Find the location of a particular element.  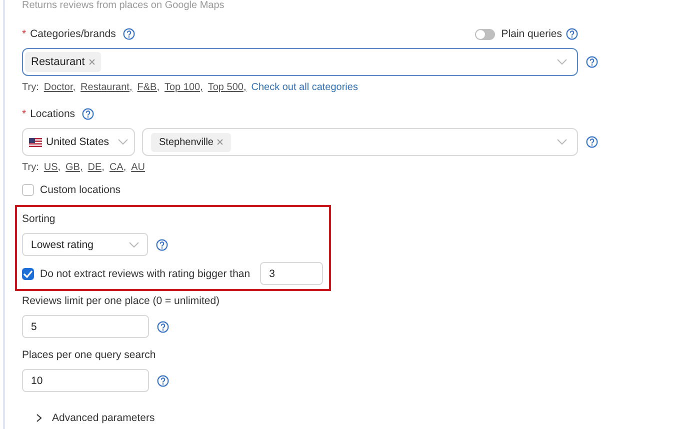

suggestion-link: Top 100, is located at coordinates (183, 87).